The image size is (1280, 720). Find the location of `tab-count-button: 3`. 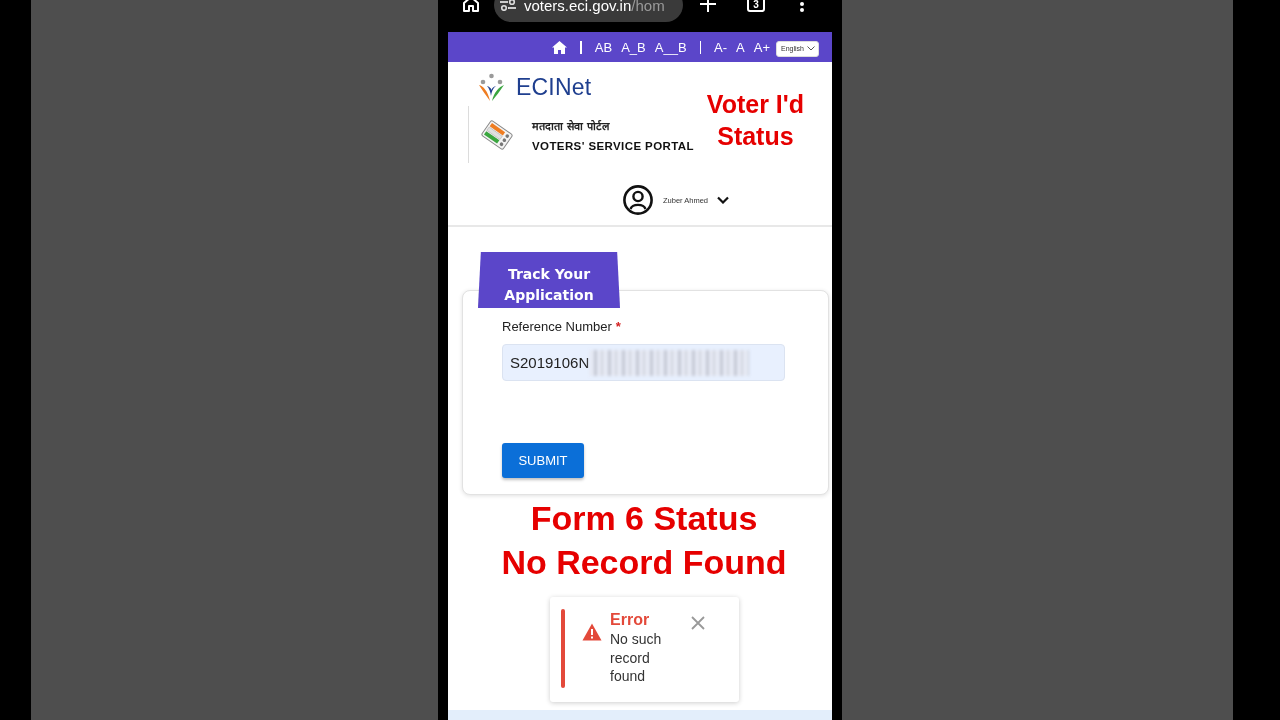

tab-count-button: 3 is located at coordinates (756, 6).